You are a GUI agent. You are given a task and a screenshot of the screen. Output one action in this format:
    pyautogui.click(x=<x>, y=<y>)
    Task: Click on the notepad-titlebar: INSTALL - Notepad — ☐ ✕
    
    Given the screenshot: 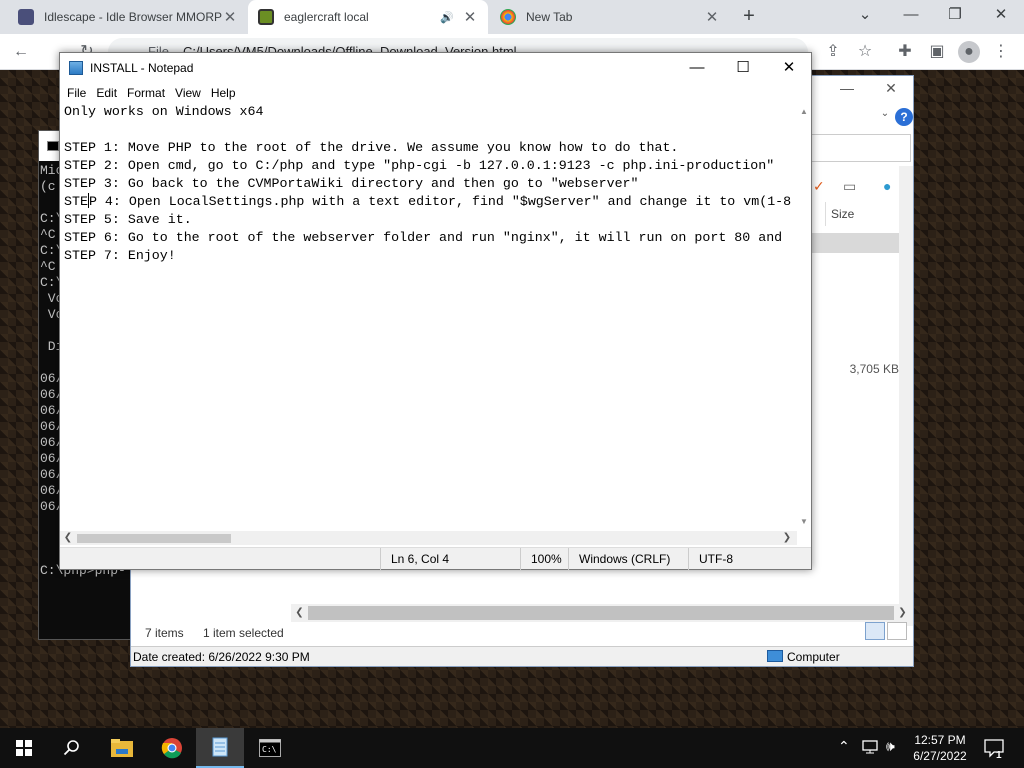 What is the action you would take?
    pyautogui.click(x=435, y=68)
    